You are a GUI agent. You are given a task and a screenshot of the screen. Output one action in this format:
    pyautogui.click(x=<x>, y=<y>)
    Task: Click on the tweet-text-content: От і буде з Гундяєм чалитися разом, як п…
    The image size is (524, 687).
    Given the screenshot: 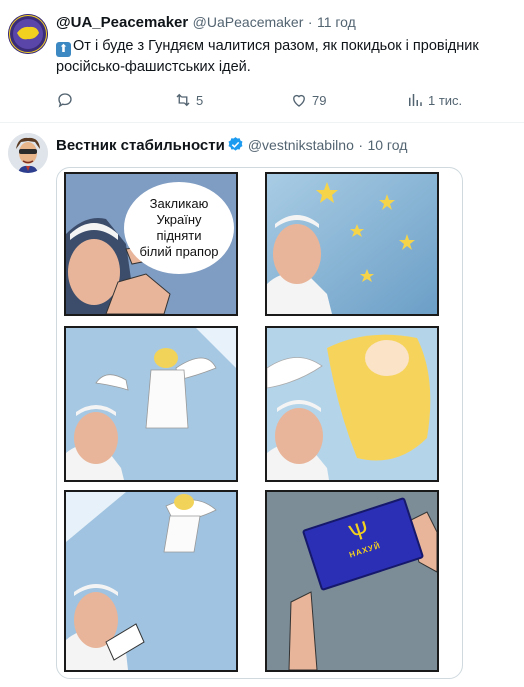 What is the action you would take?
    pyautogui.click(x=267, y=56)
    